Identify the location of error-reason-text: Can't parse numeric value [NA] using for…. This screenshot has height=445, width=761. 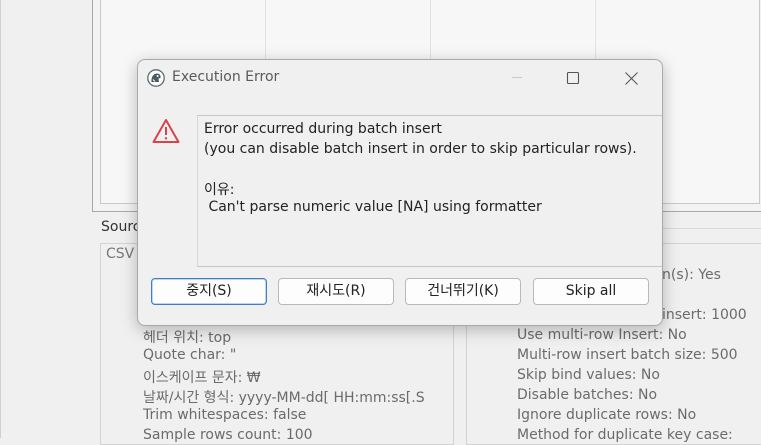
(373, 207).